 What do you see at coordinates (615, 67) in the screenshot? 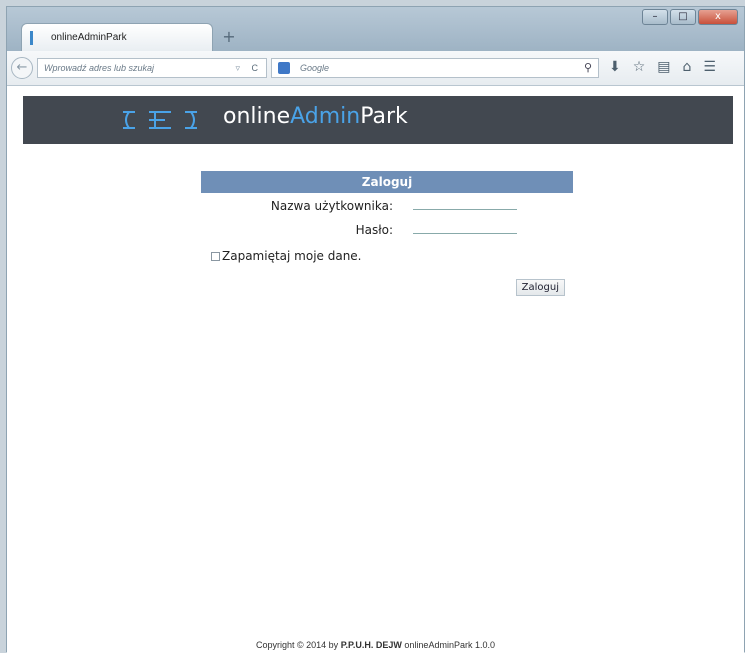
I see `download-icon: ⬇` at bounding box center [615, 67].